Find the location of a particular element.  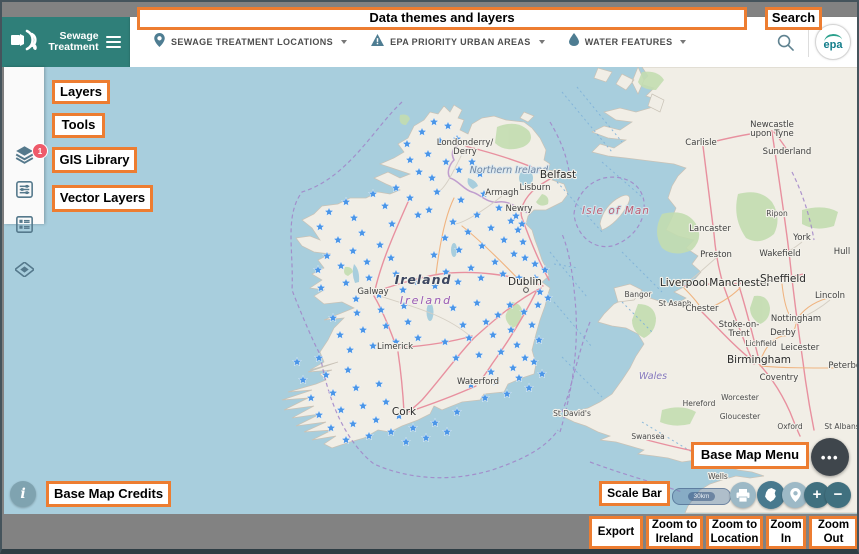

map-label: Lisburn is located at coordinates (534, 188).